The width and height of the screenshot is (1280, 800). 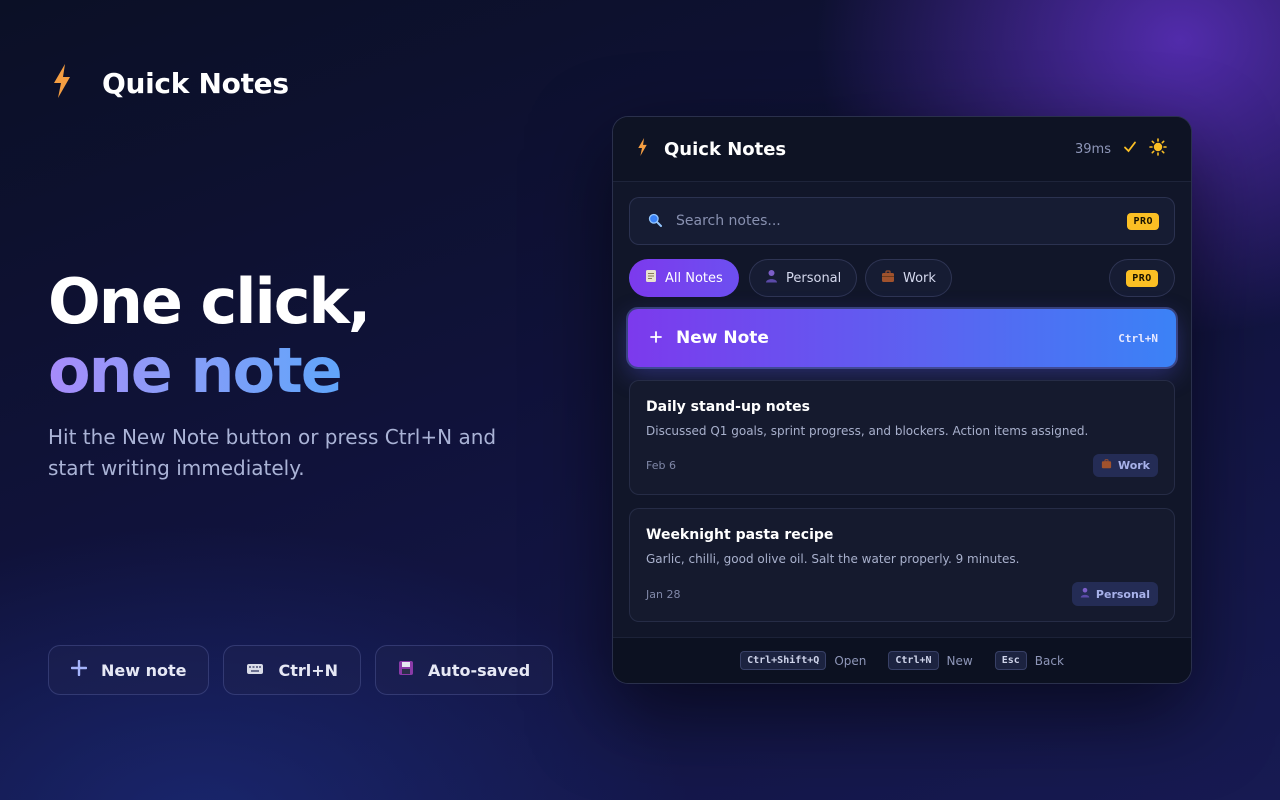 I want to click on feature-chips: New note Ctrl+N Auto-saved, so click(x=301, y=670).